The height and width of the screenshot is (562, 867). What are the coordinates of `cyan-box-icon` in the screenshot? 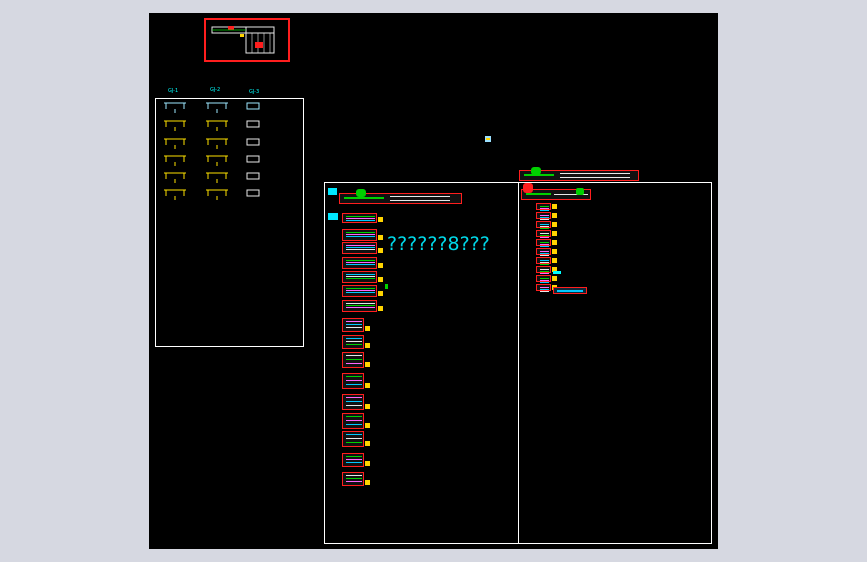 It's located at (332, 191).